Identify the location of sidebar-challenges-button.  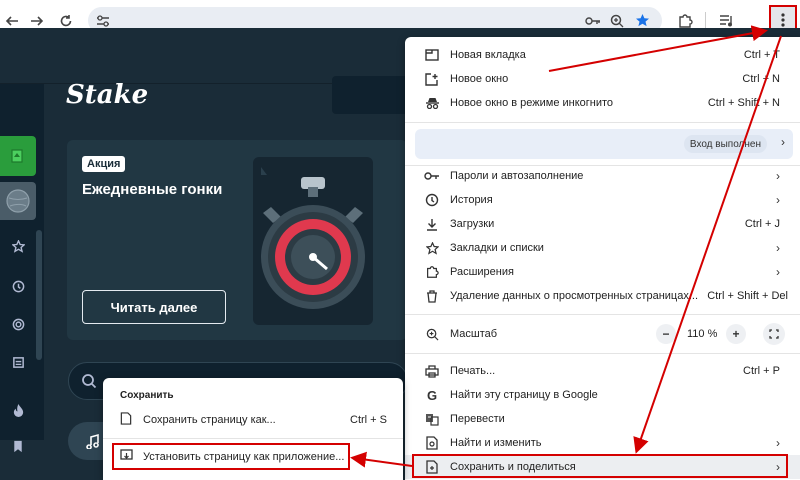
(18, 324).